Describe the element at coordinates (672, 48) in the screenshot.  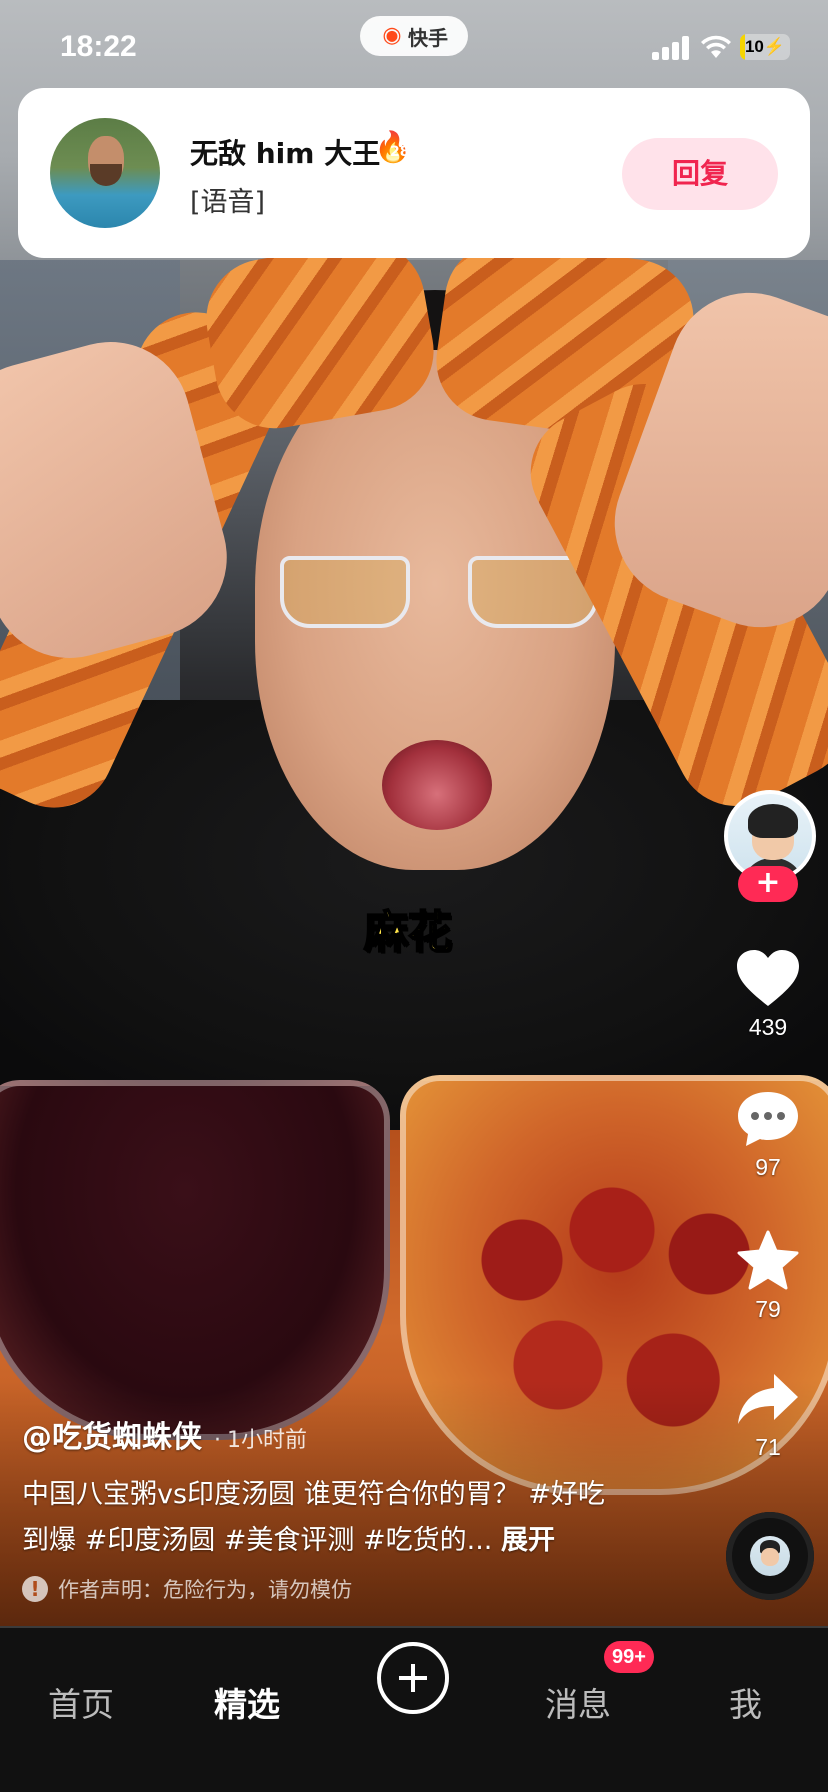
I see `cellular-signal-icon` at that location.